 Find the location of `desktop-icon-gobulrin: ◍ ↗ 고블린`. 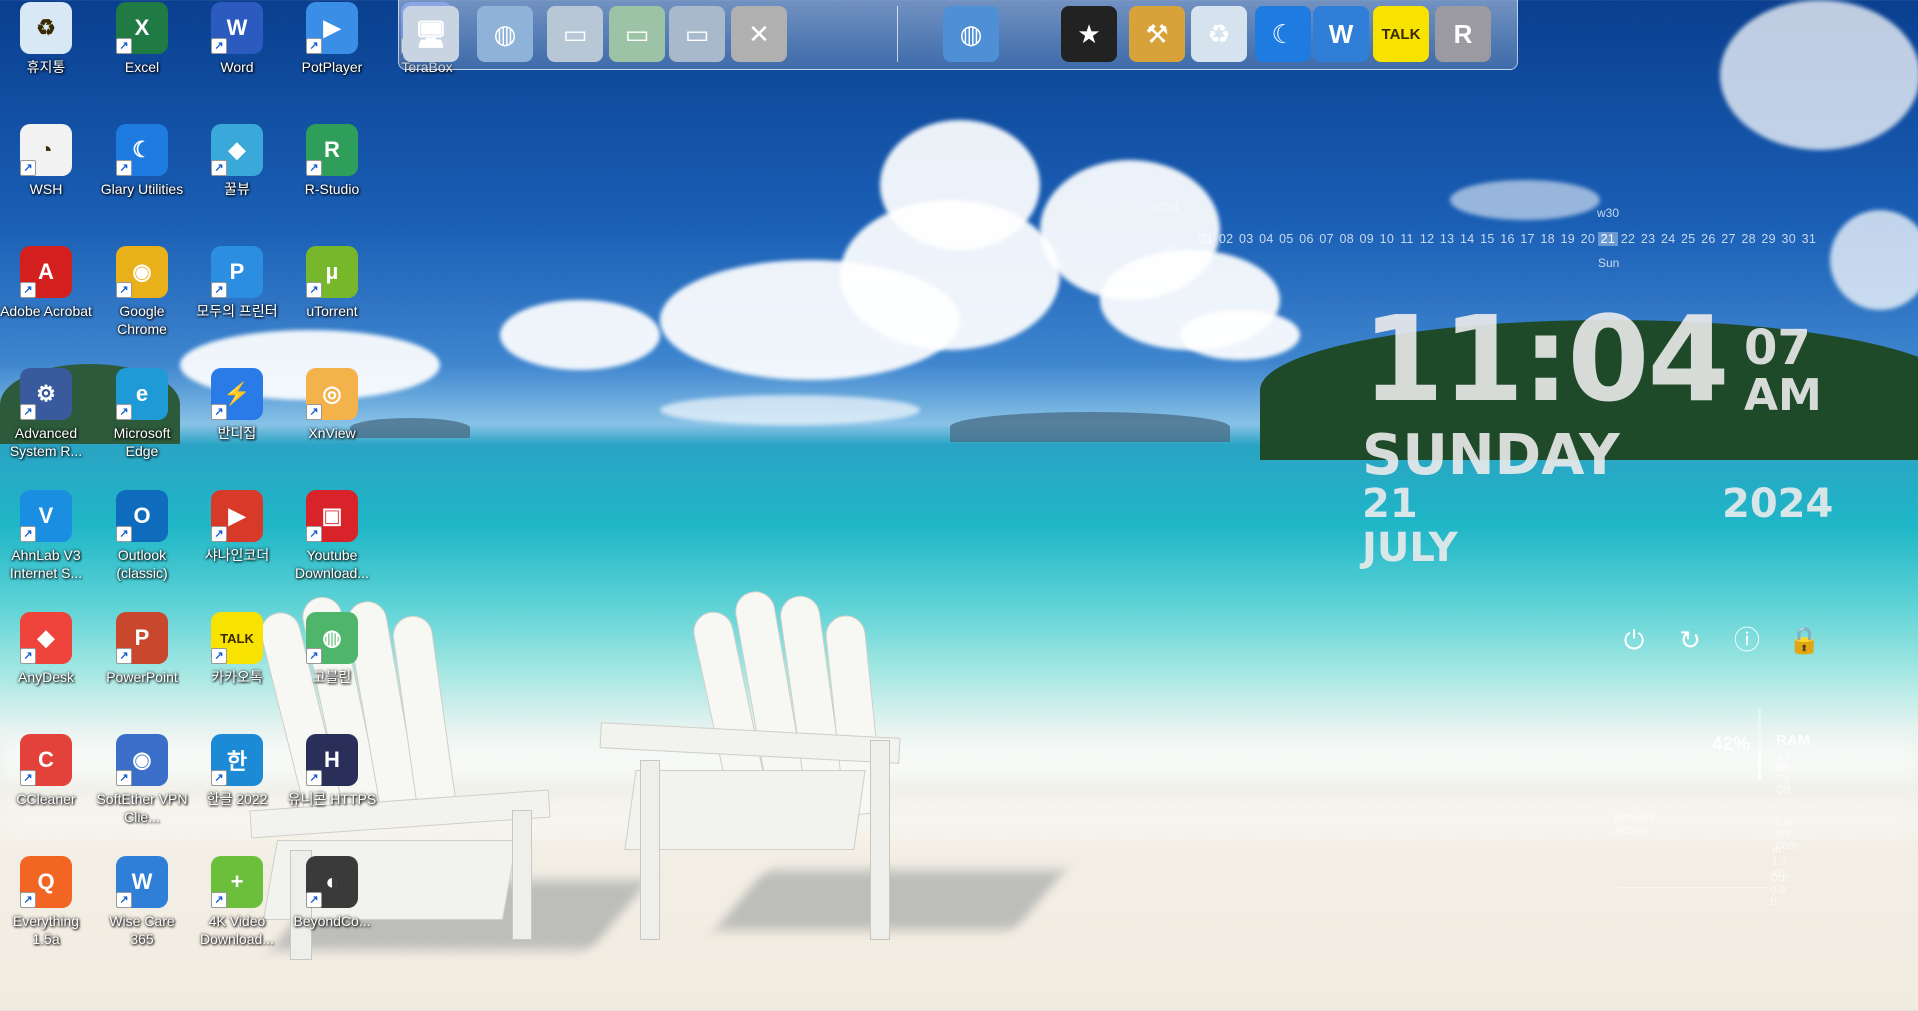

desktop-icon-gobulrin: ◍ ↗ 고블린 is located at coordinates (332, 649).